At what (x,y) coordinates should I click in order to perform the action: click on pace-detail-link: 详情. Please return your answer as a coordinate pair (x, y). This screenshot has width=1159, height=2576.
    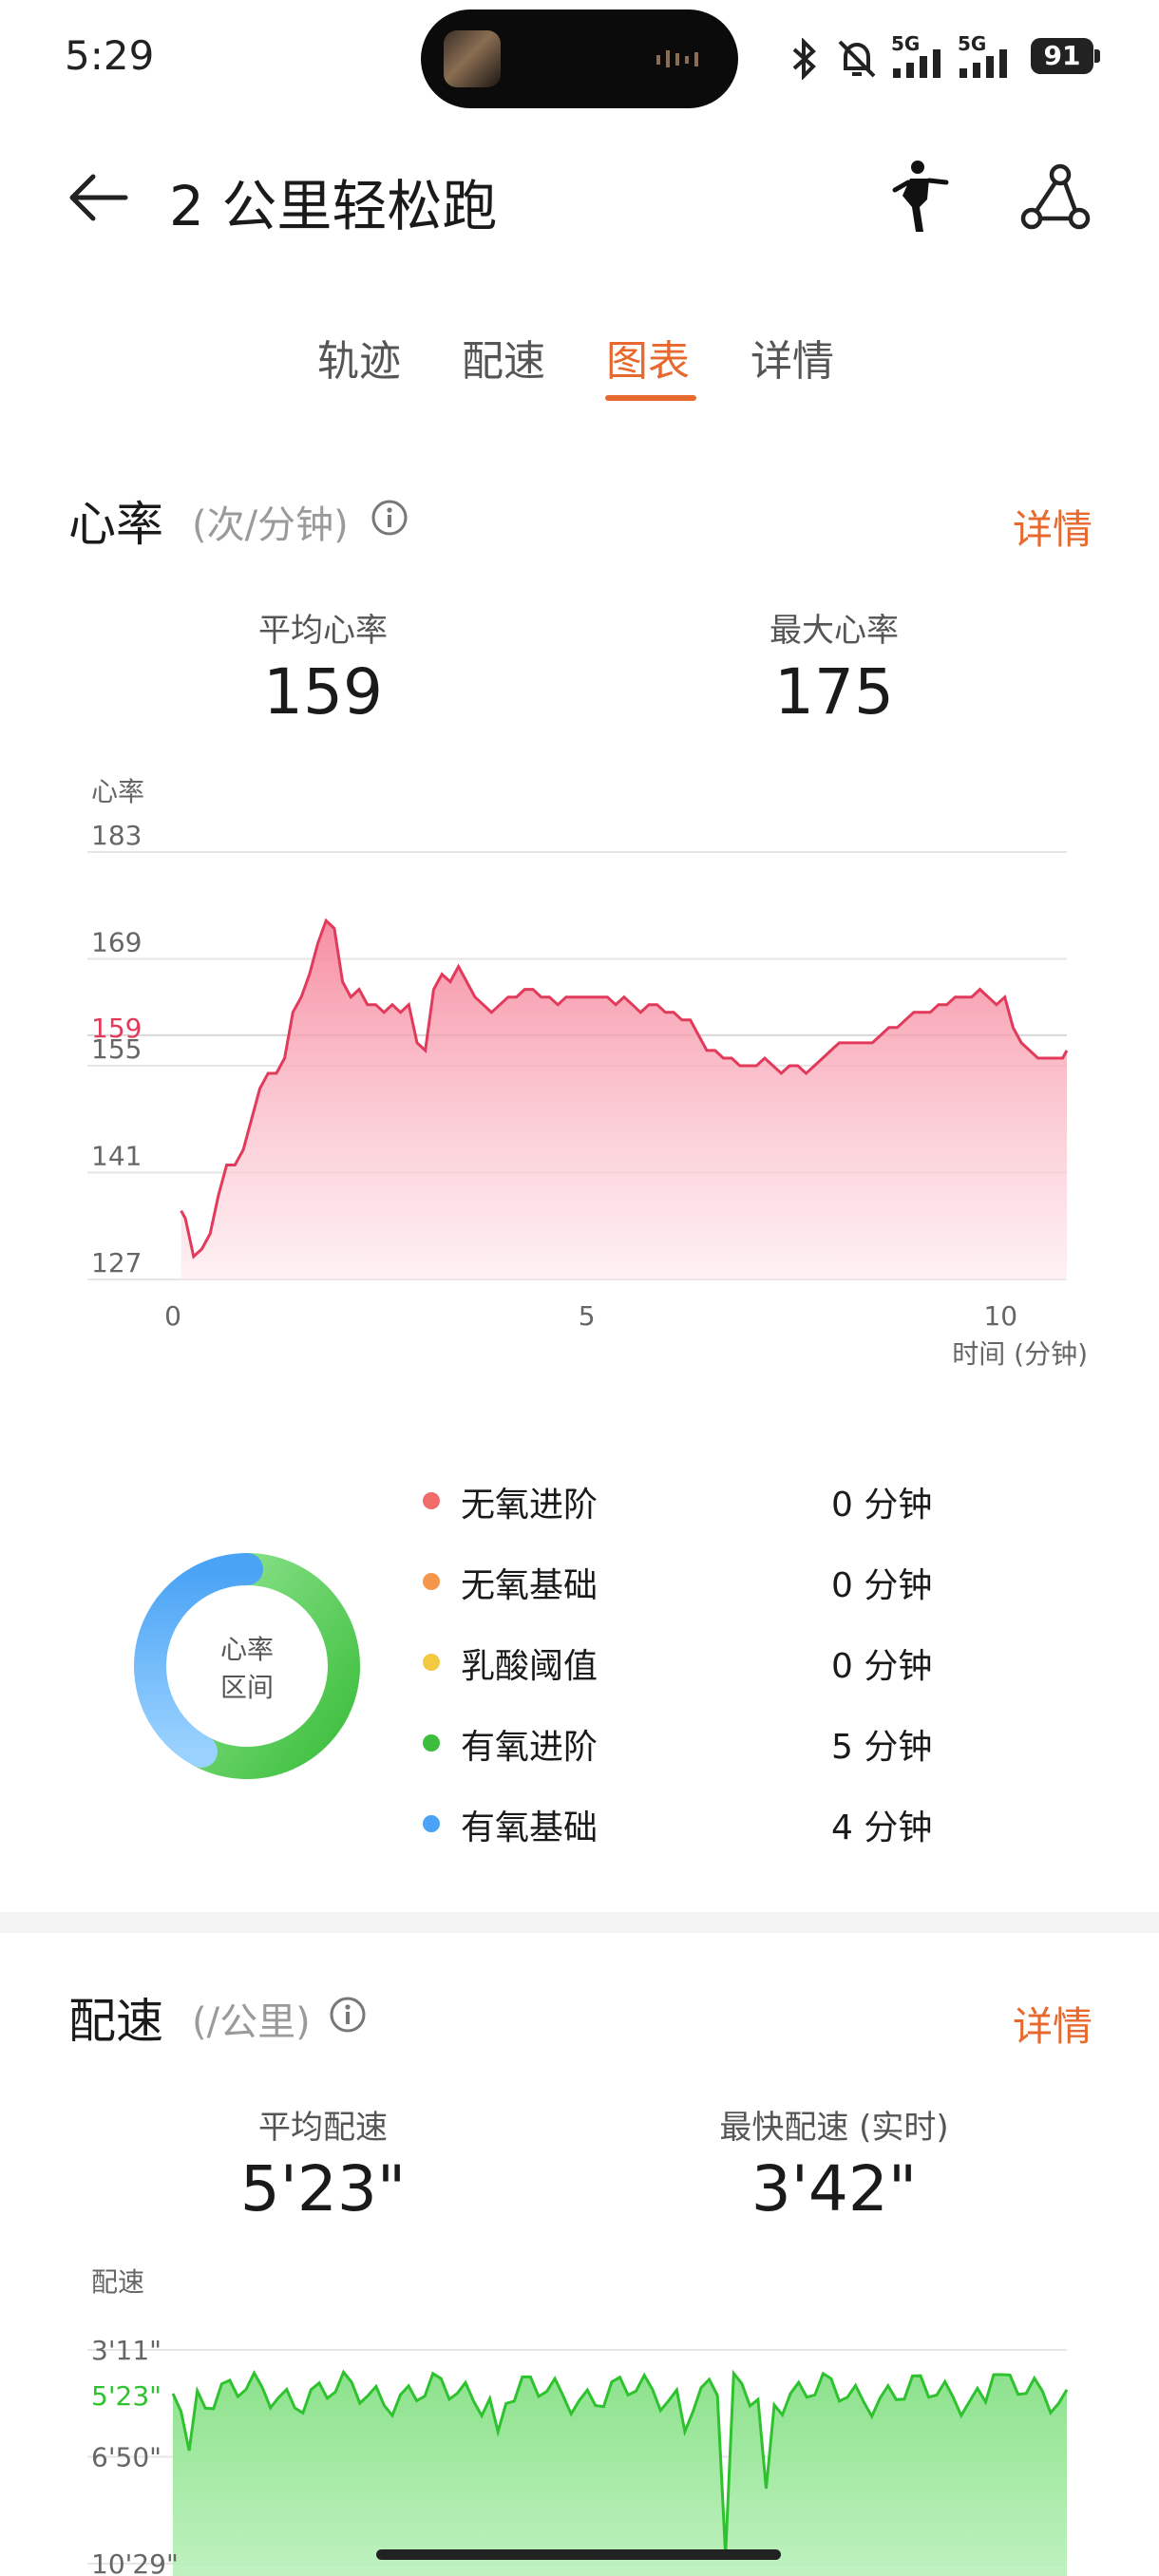
    Looking at the image, I should click on (1052, 2024).